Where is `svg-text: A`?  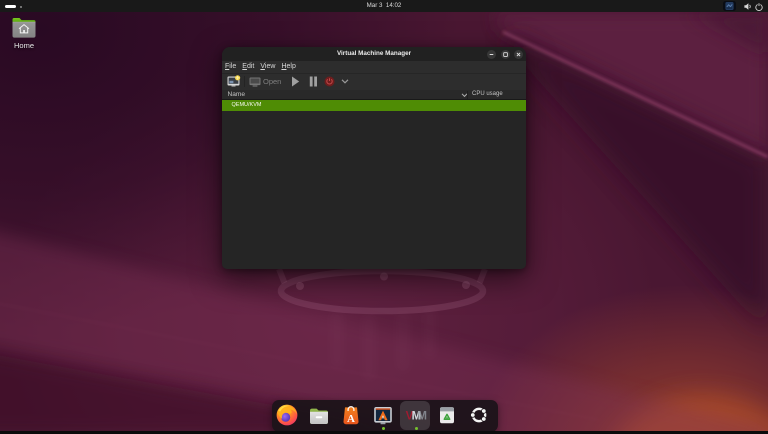 svg-text: A is located at coordinates (351, 419).